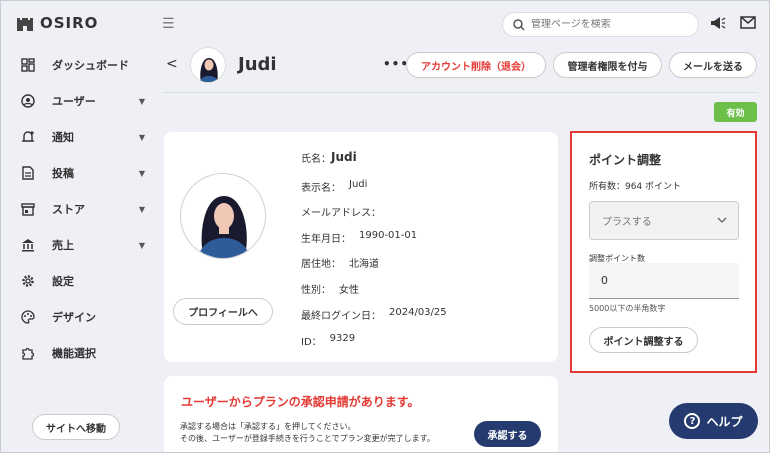  What do you see at coordinates (635, 187) in the screenshot?
I see `point-balance: 所有数：964 ポイント` at bounding box center [635, 187].